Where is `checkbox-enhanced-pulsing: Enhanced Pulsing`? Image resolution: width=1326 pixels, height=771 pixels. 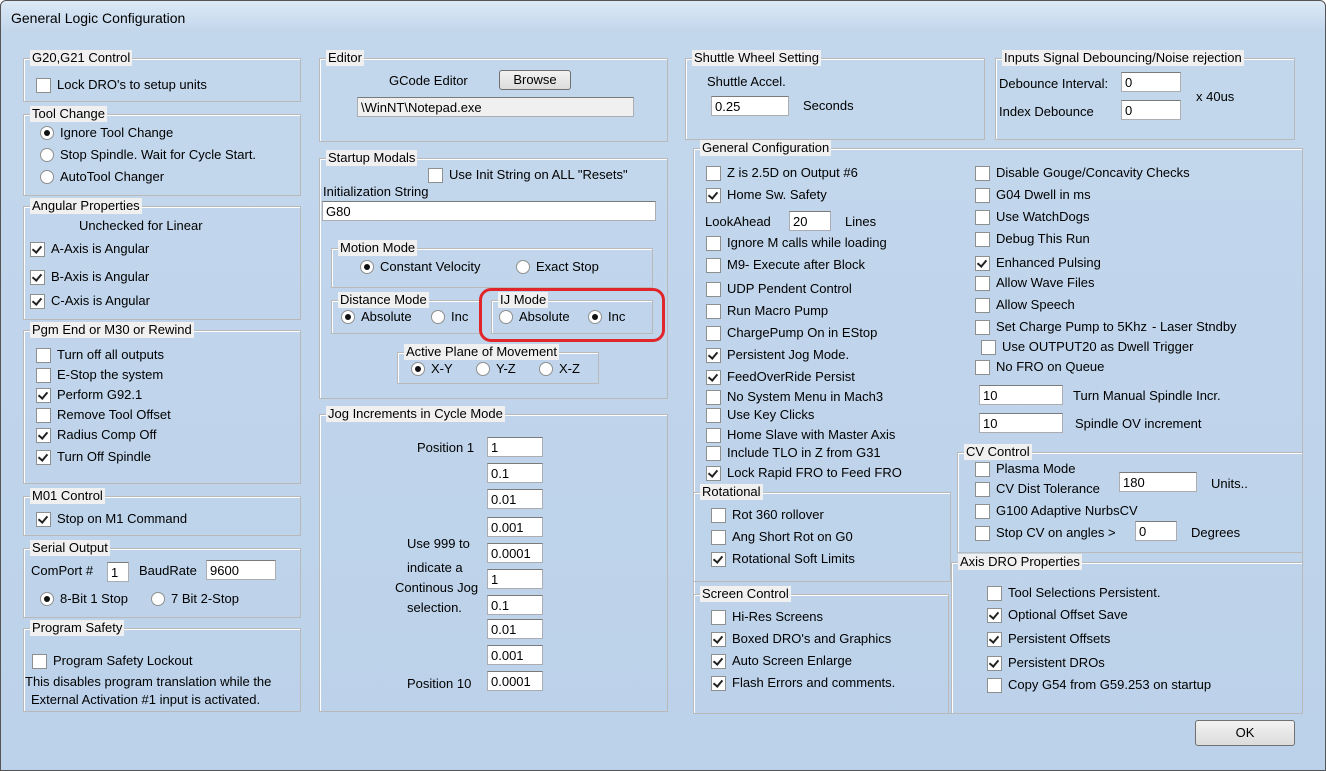 checkbox-enhanced-pulsing: Enhanced Pulsing is located at coordinates (1038, 263).